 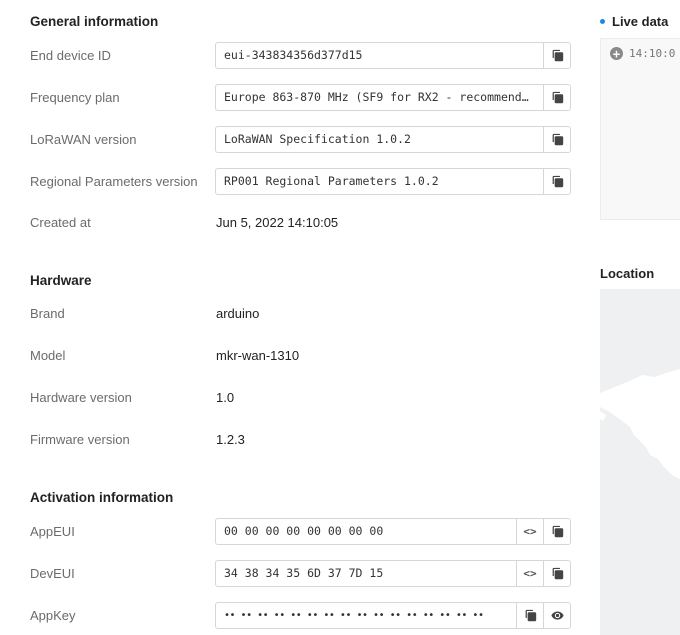 I want to click on model-row: Model mkr-wan-1310, so click(x=310, y=356).